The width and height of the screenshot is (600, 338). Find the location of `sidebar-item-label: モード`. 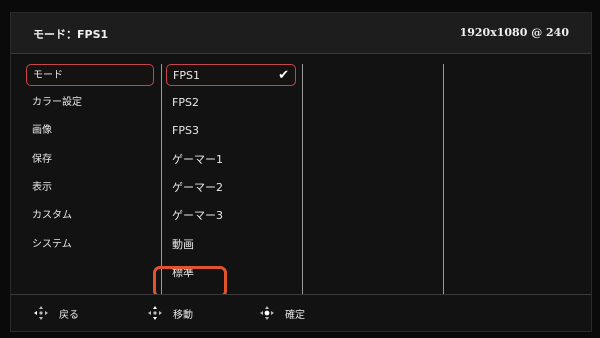

sidebar-item-label: モード is located at coordinates (48, 75).